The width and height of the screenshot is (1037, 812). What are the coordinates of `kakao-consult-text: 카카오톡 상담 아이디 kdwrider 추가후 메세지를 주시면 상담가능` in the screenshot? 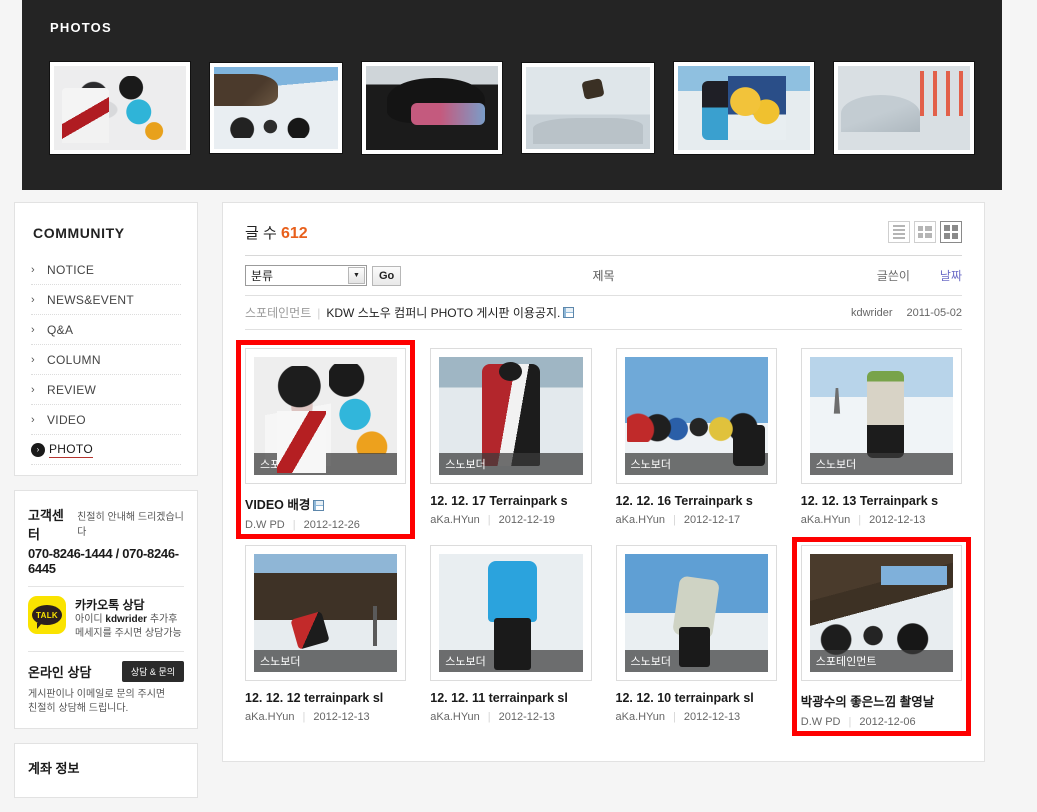 It's located at (128, 618).